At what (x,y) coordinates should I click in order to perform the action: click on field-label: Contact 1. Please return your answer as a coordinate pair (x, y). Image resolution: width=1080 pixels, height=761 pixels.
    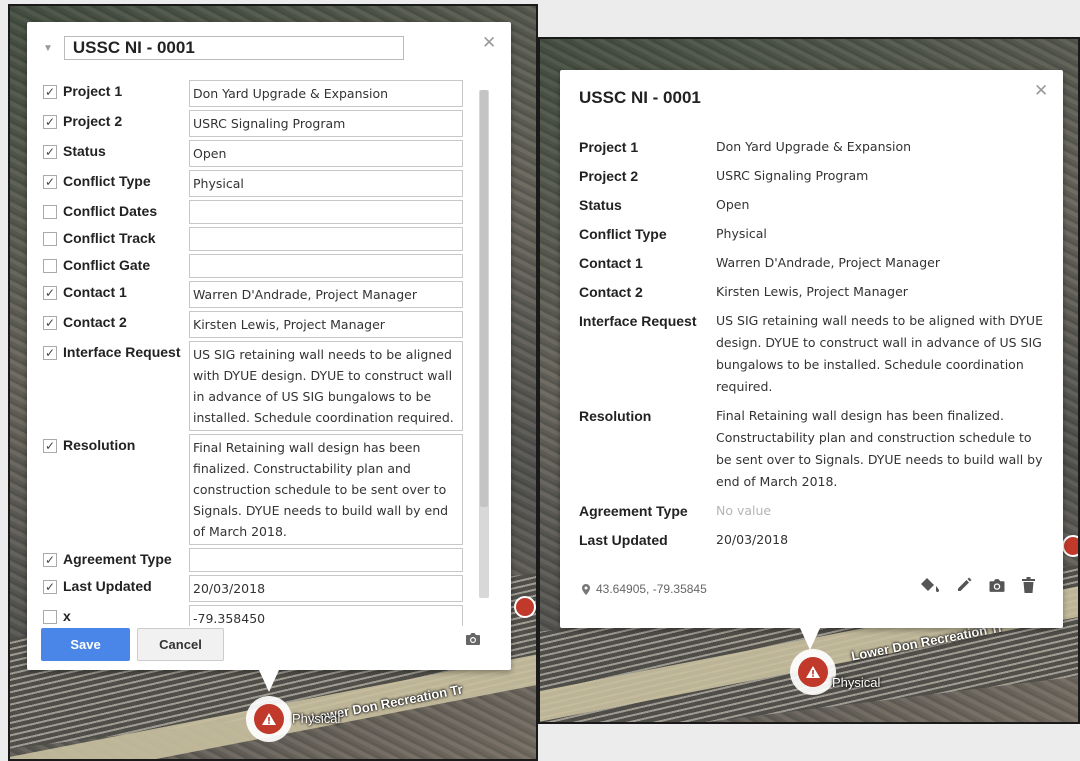
    Looking at the image, I should click on (95, 292).